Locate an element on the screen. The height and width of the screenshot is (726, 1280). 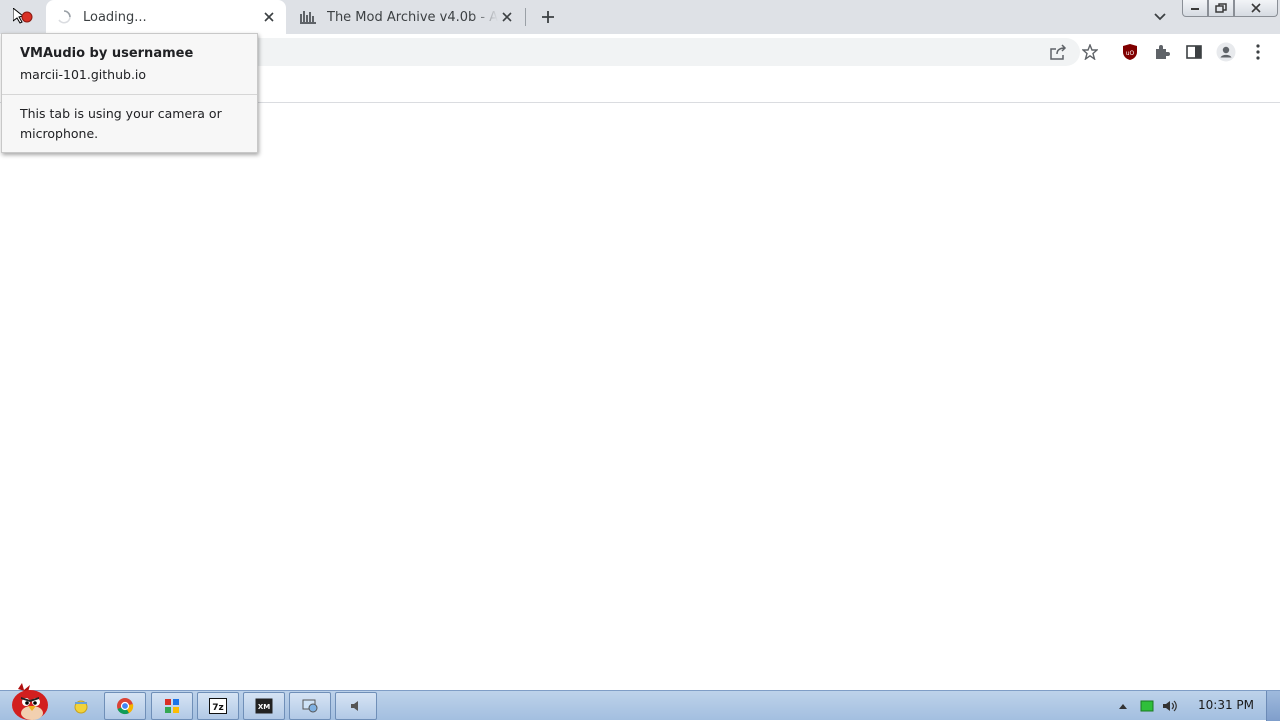
menu-icon is located at coordinates (1258, 52).